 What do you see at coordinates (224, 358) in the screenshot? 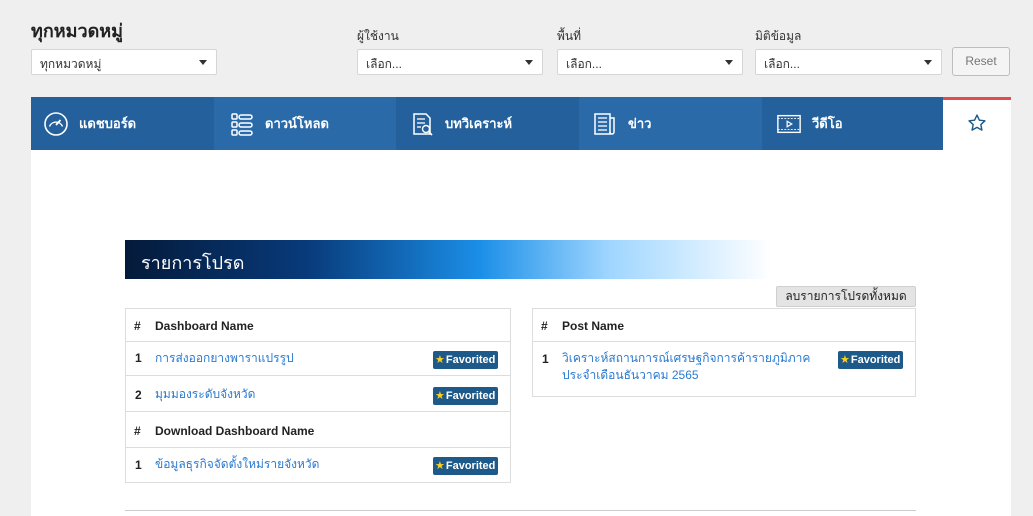
I see `dashboard-link: การส่งออกยางพาราแปรรูป` at bounding box center [224, 358].